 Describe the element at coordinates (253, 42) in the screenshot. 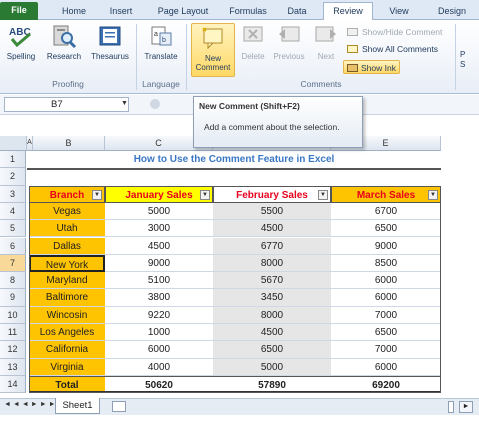

I see `delete-comment-button: Delete` at that location.